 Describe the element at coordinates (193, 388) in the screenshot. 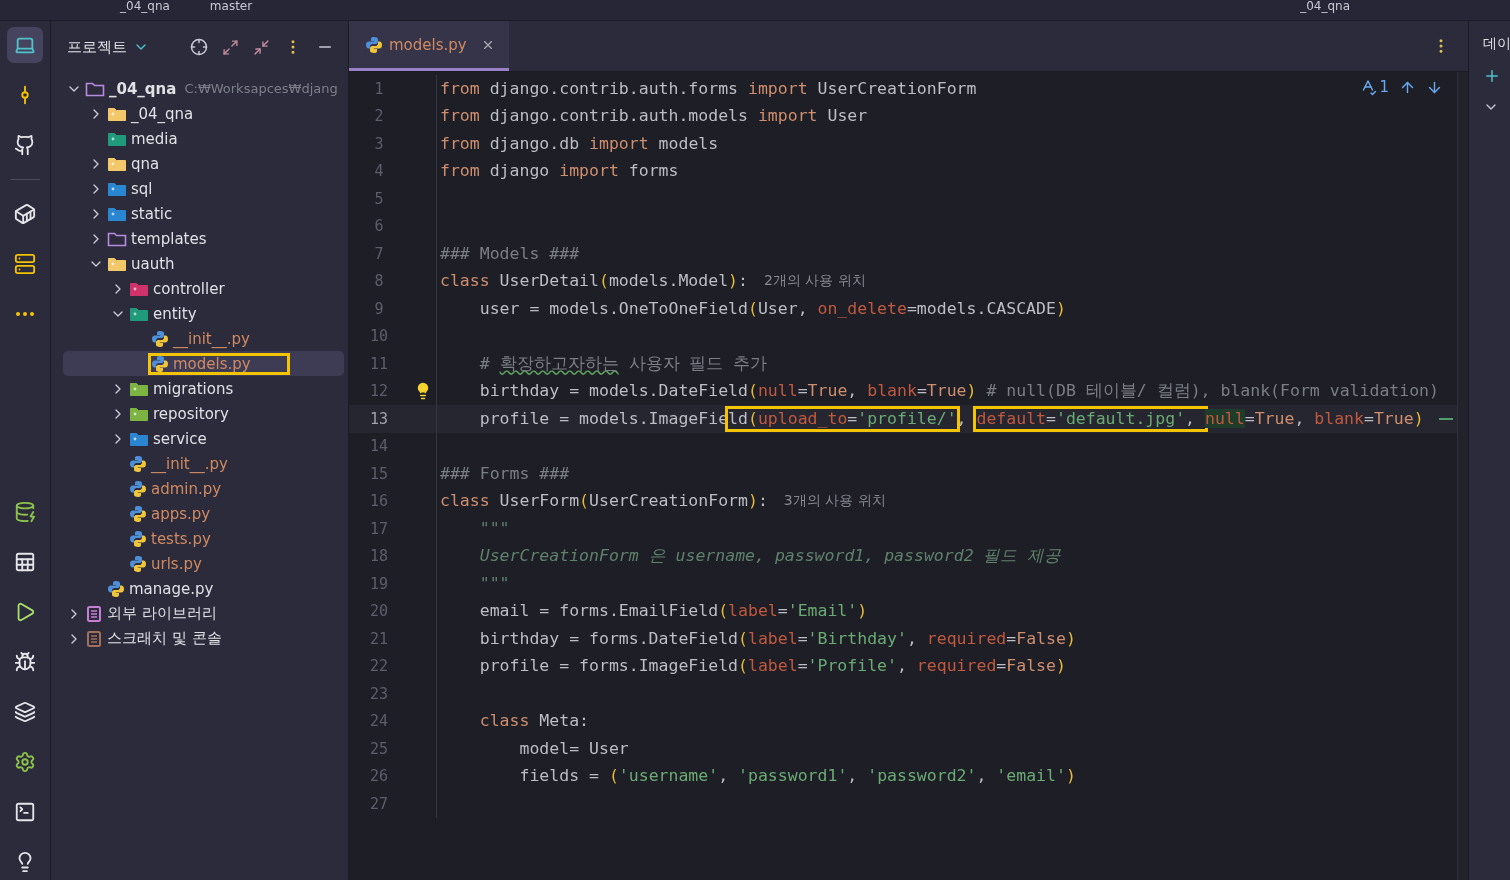

I see `tree-item: migrations` at that location.